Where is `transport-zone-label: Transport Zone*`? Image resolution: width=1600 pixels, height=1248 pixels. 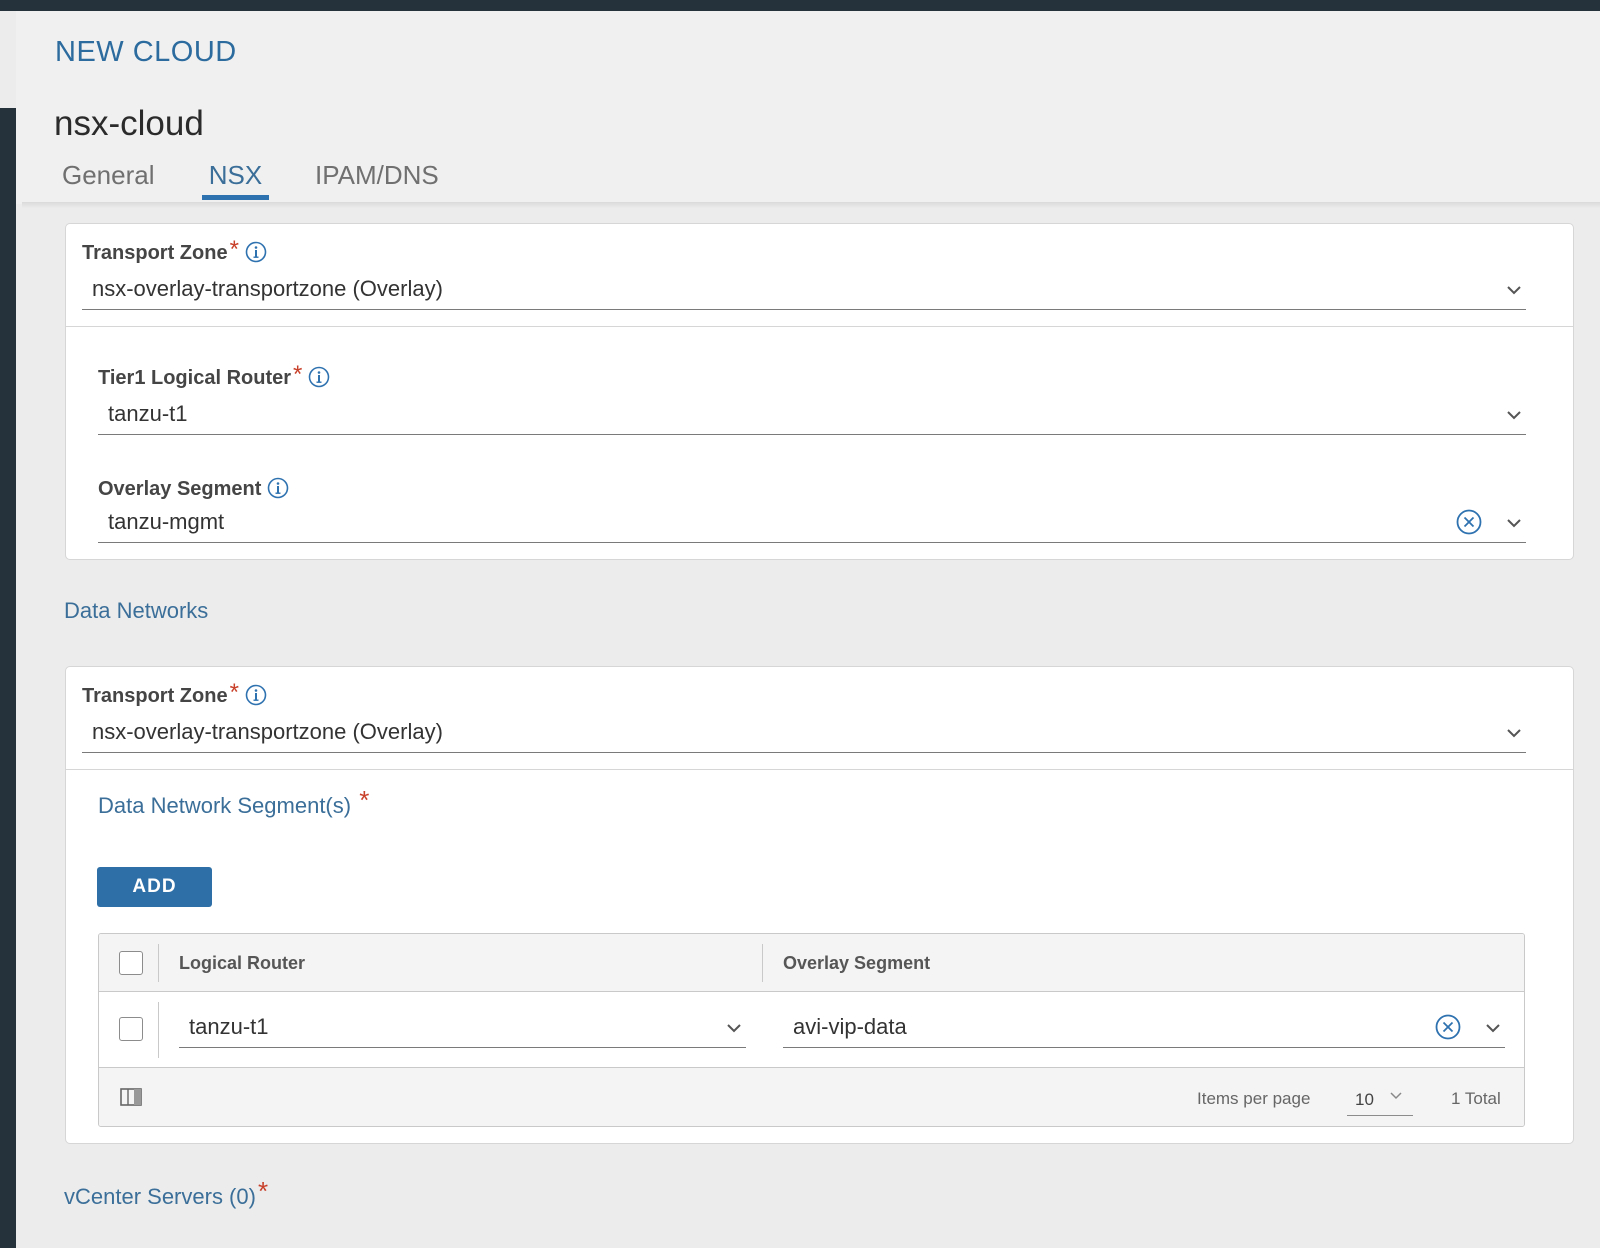 transport-zone-label: Transport Zone* is located at coordinates (174, 253).